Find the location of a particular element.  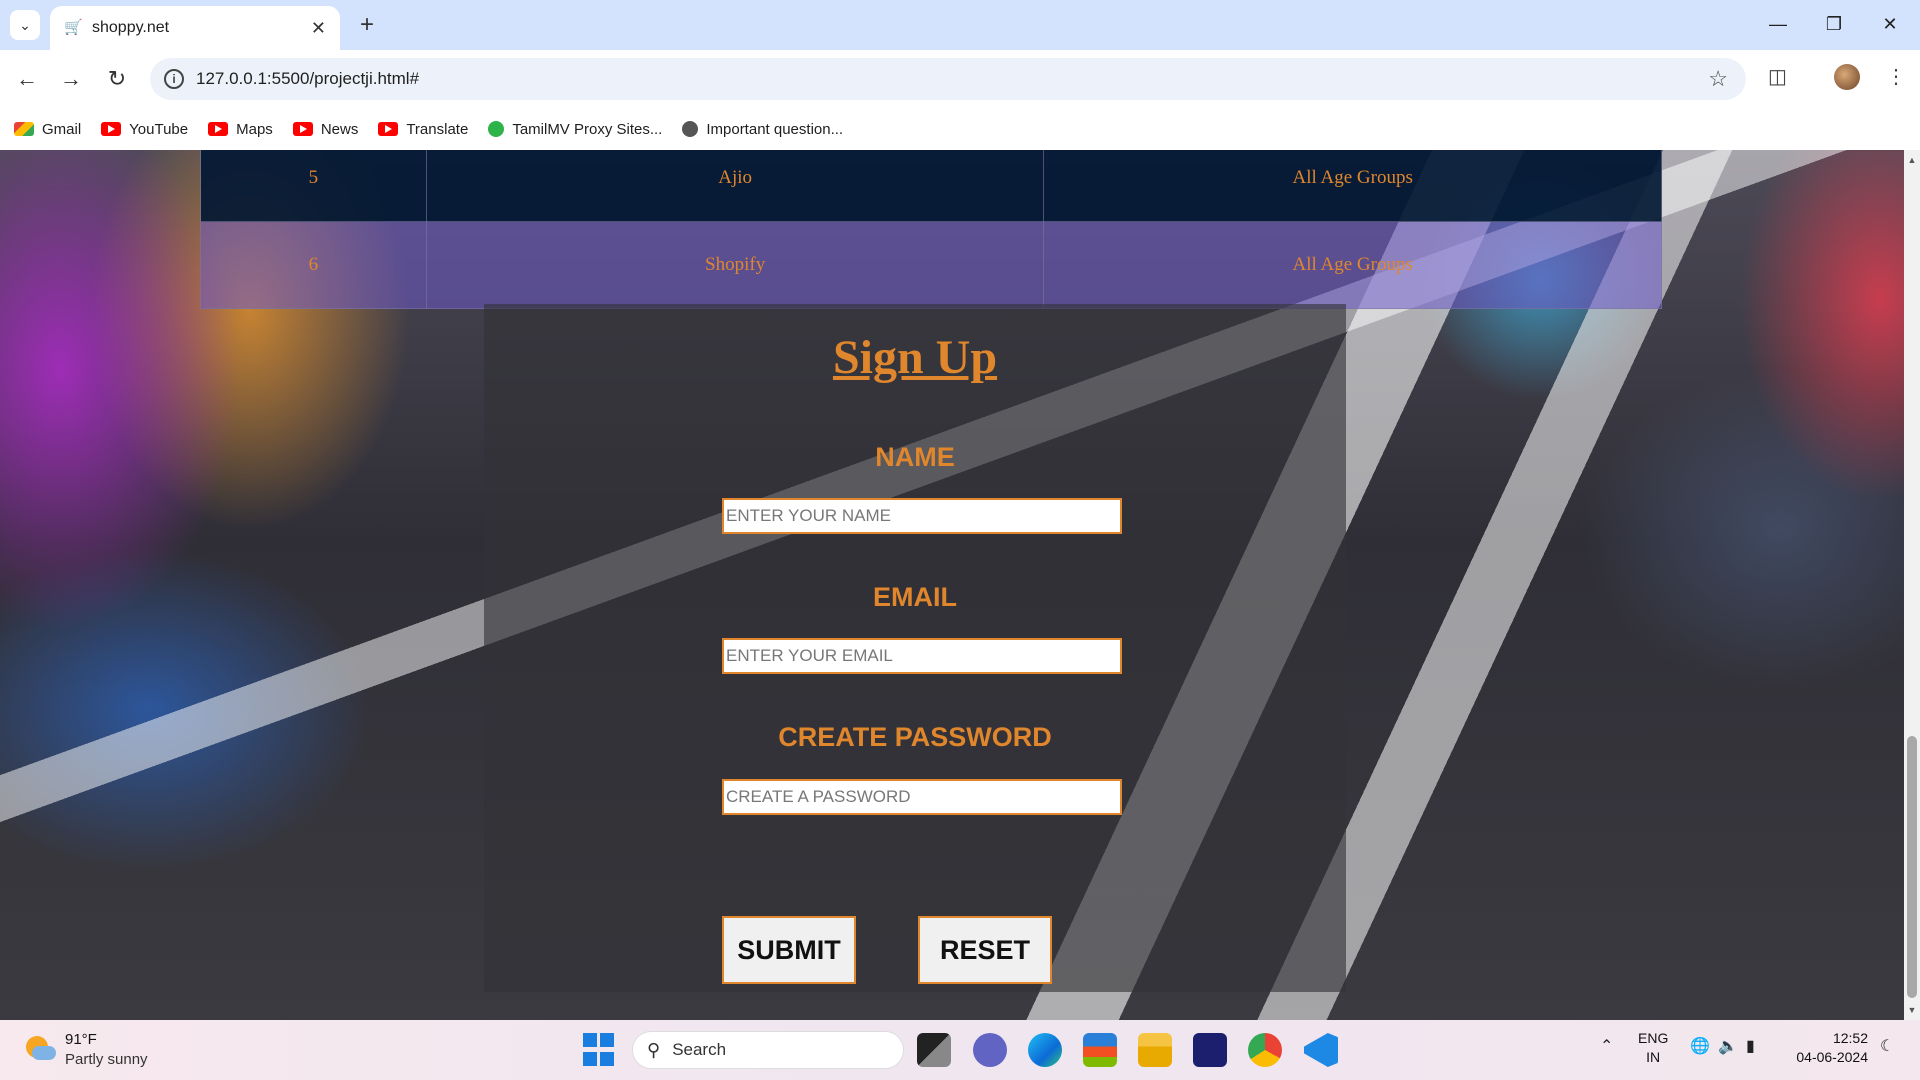

windows-start-icon is located at coordinates (600, 1050).